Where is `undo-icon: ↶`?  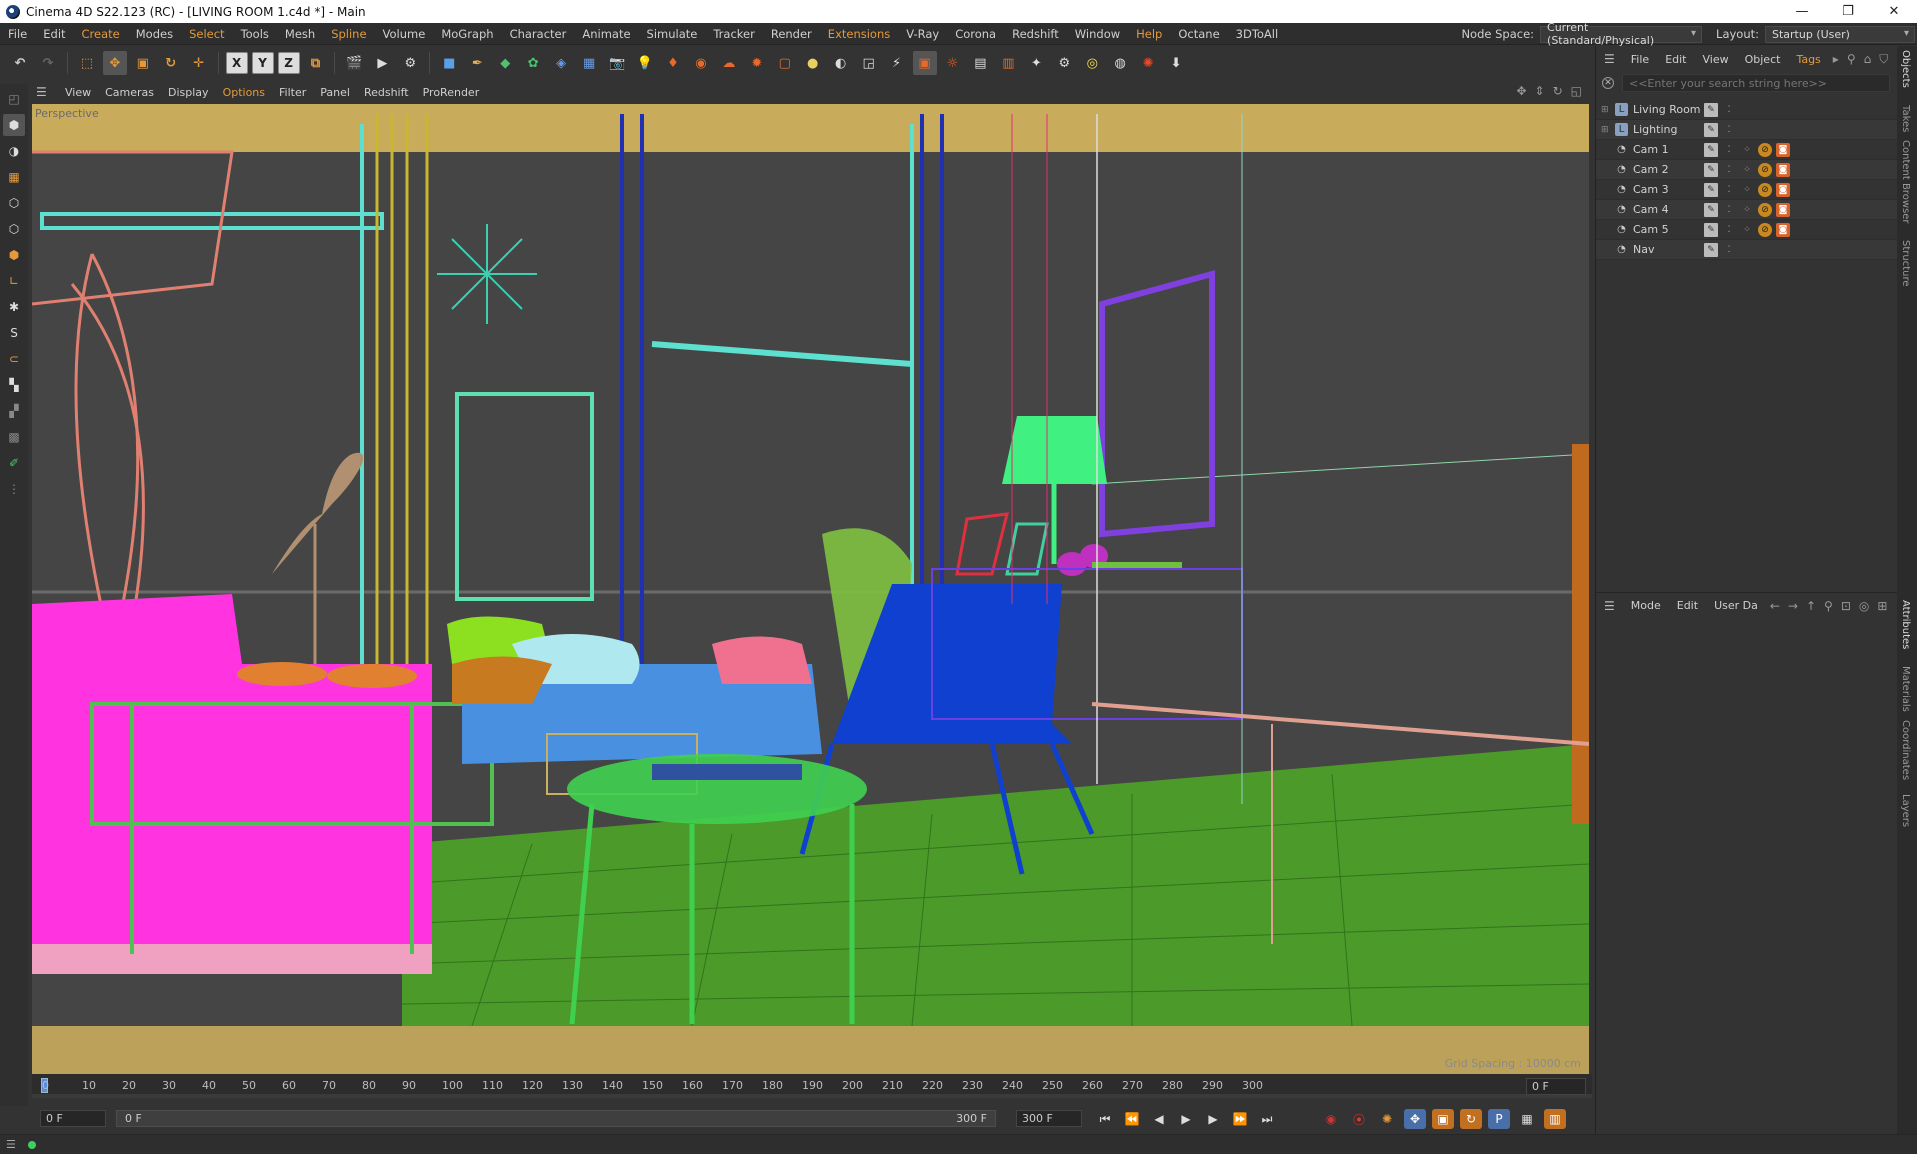 undo-icon: ↶ is located at coordinates (20, 63).